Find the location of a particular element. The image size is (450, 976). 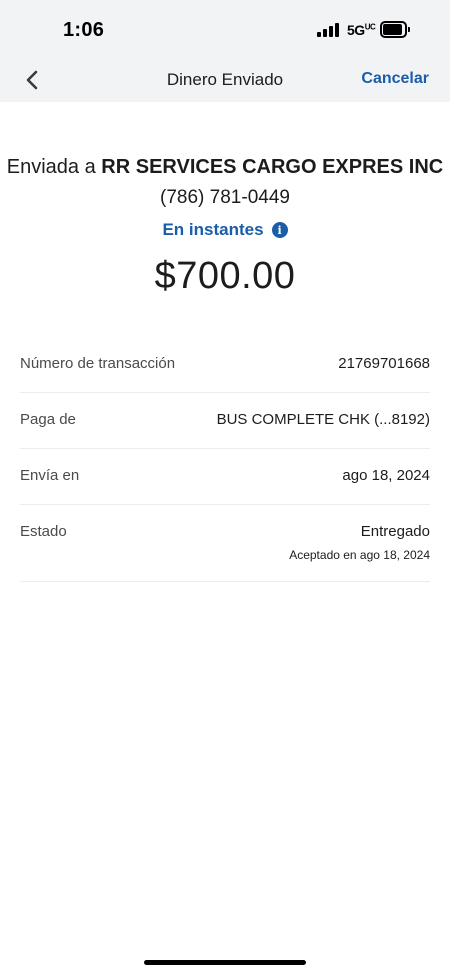

recipient-phone: (786) 781-0449 is located at coordinates (225, 197).